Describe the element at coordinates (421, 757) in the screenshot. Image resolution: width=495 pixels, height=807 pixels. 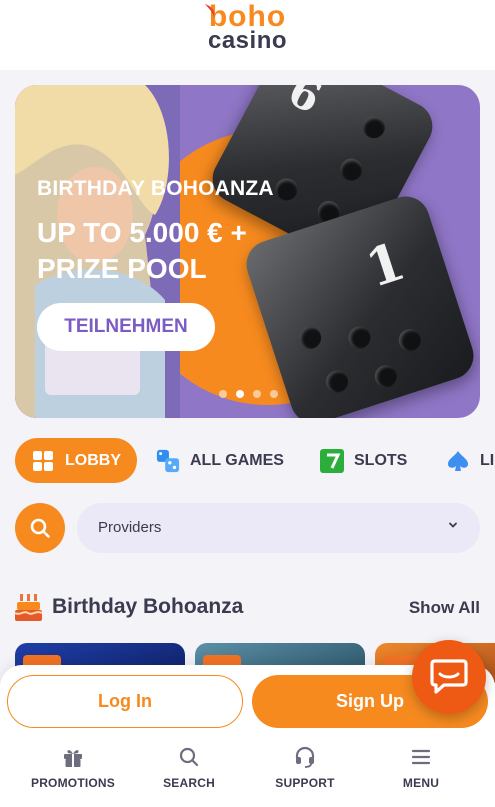
I see `hamburger-icon` at that location.